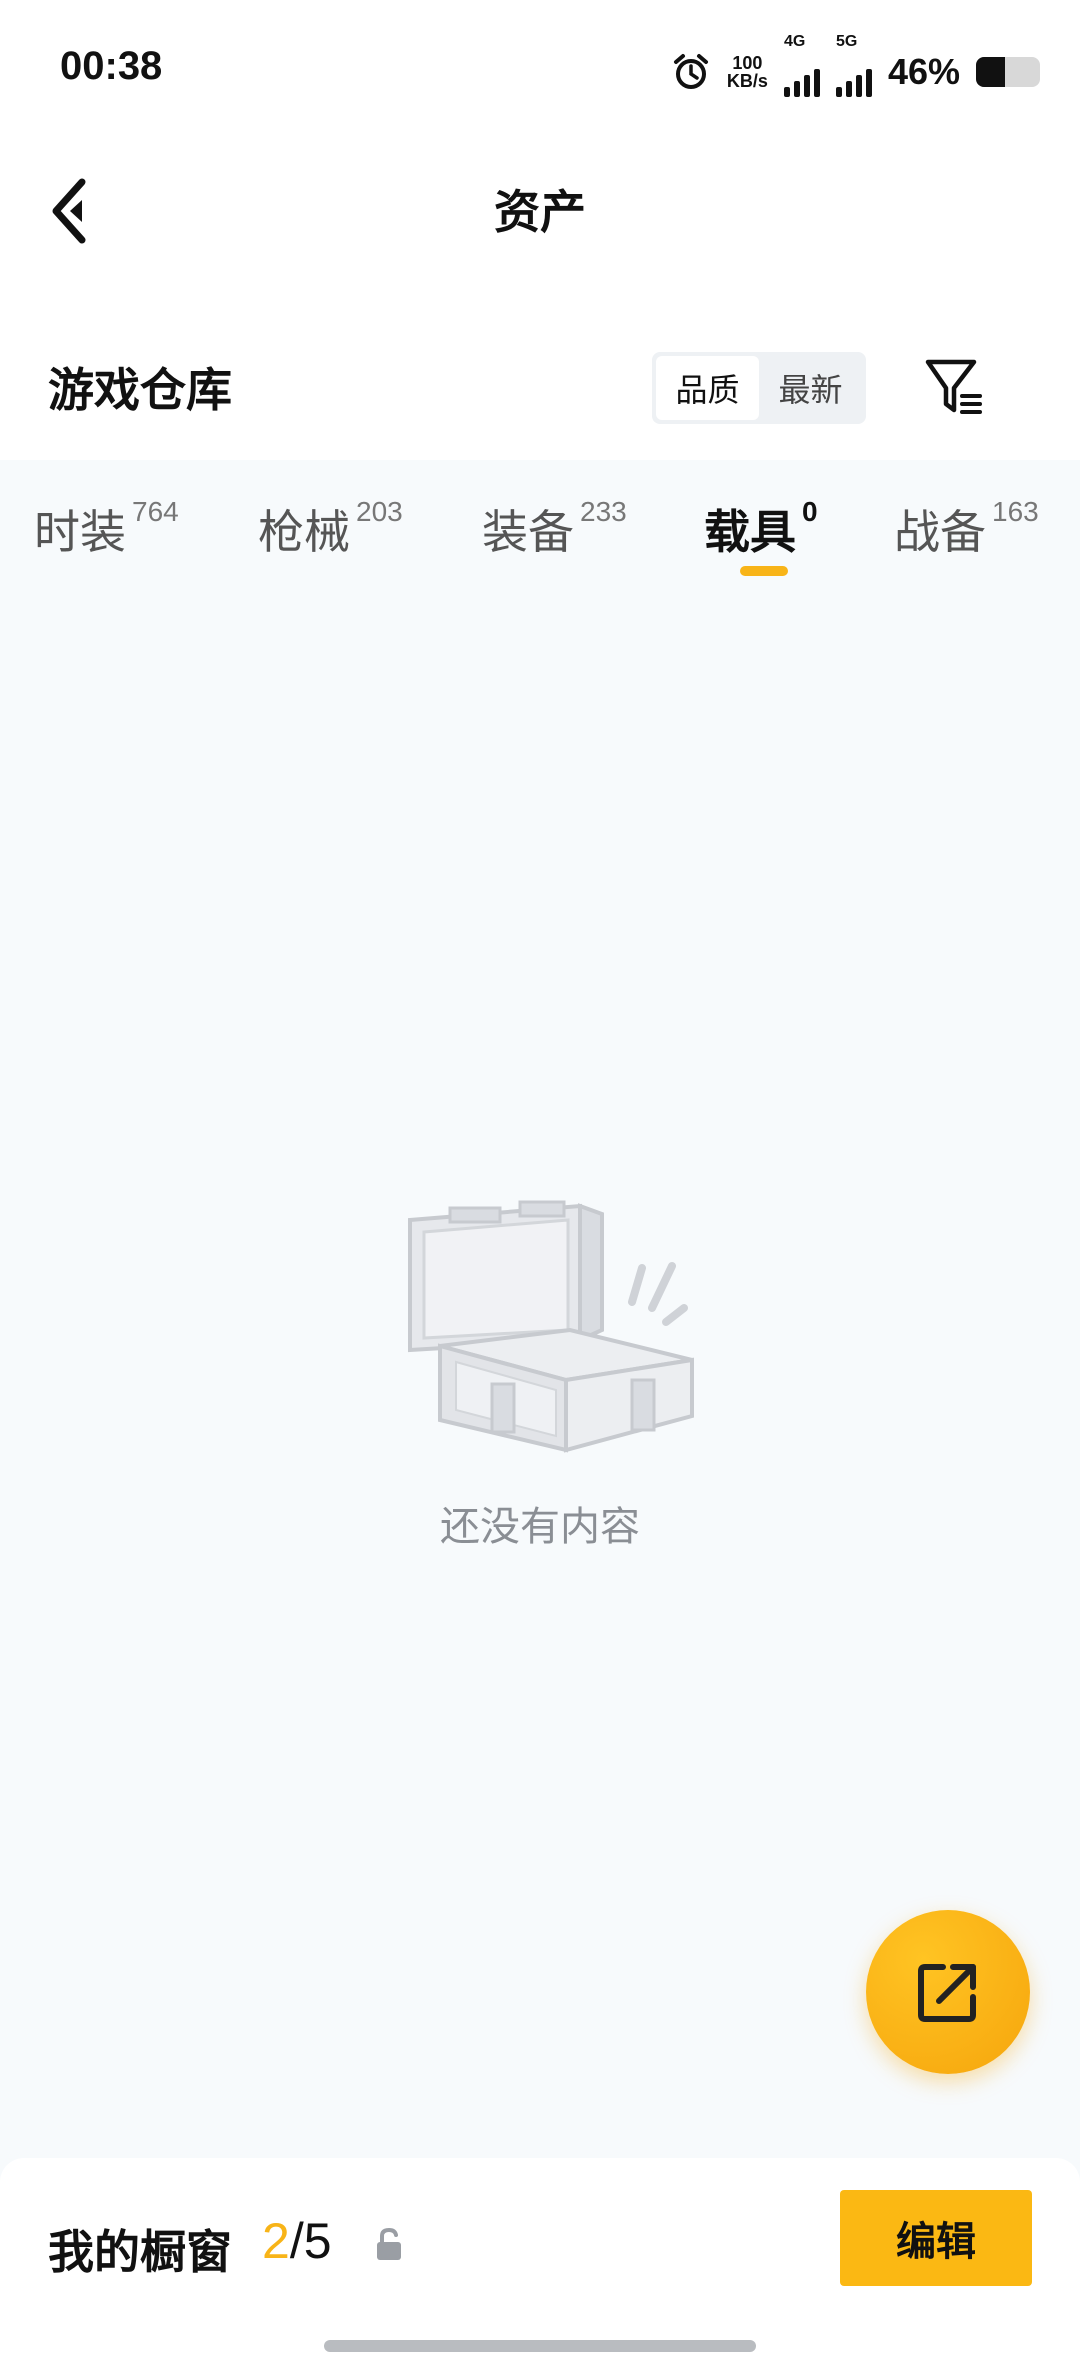 This screenshot has width=1080, height=2375. I want to click on share-external-icon, so click(947, 1993).